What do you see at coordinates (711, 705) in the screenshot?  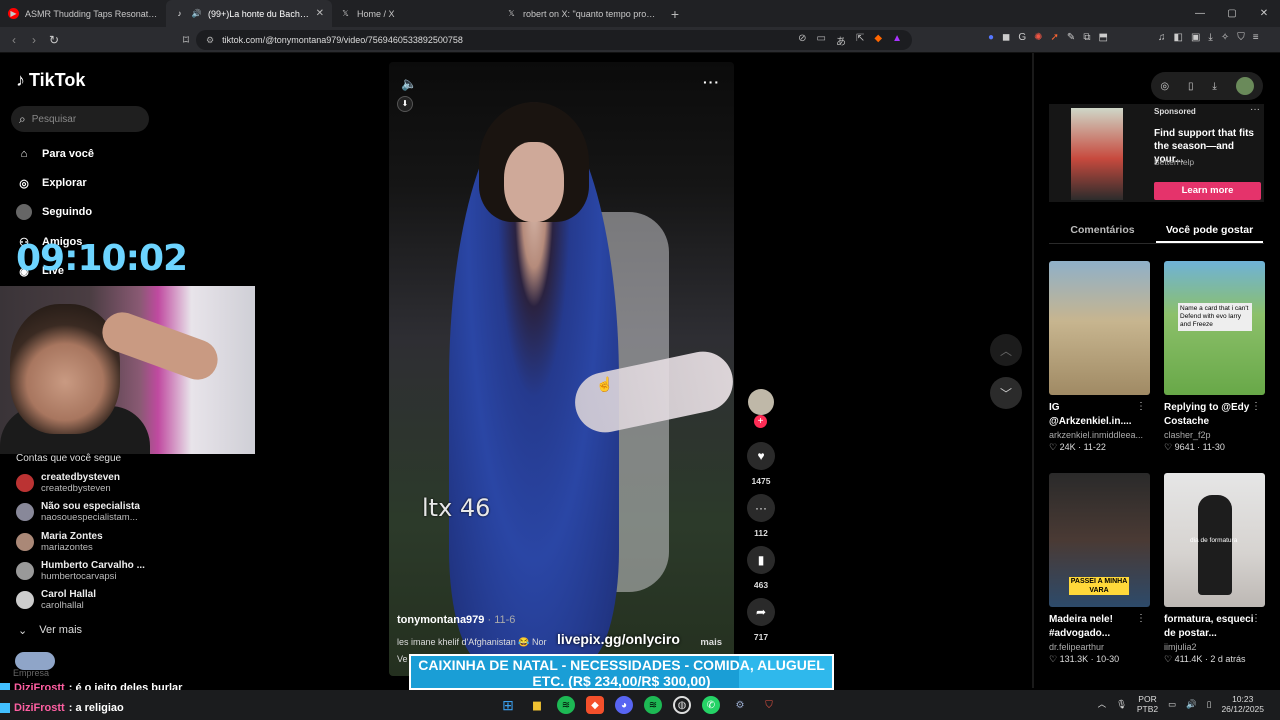 I see `whatsapp-icon: ✆` at bounding box center [711, 705].